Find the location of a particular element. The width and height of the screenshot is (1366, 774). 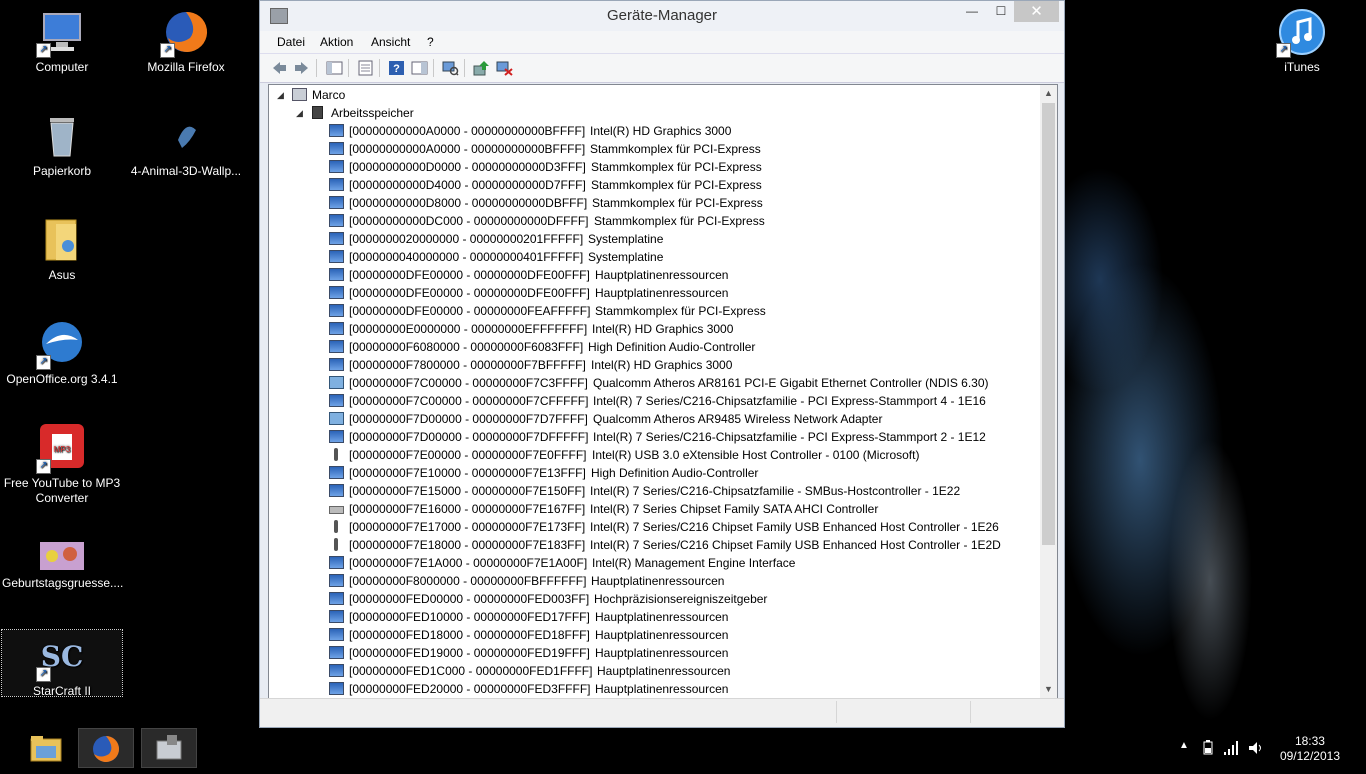

uninstall-device-icon is located at coordinates (504, 68).